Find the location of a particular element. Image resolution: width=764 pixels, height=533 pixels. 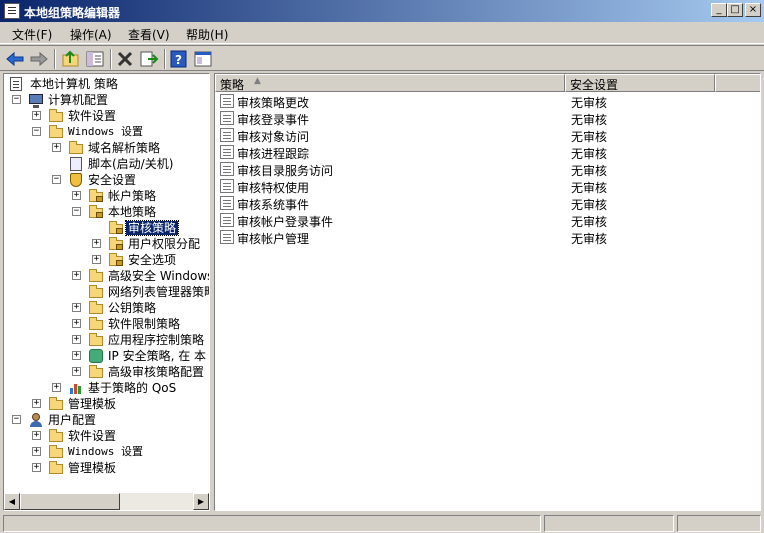

status-bar is located at coordinates (382, 523).